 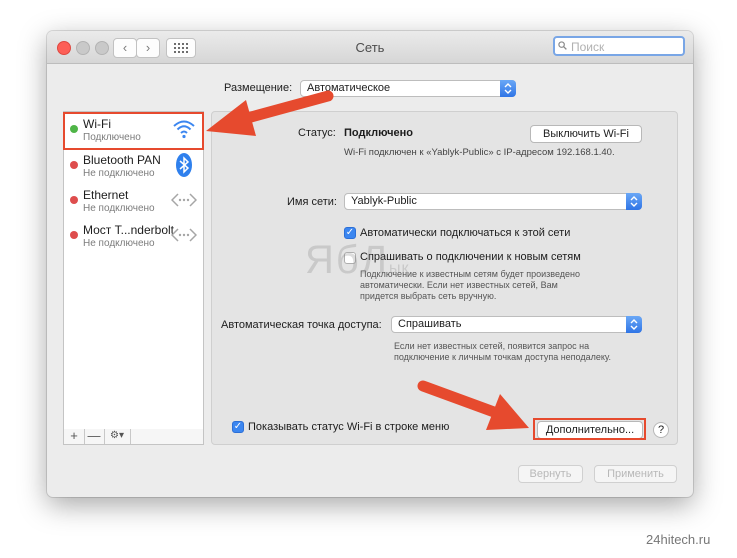 What do you see at coordinates (678, 539) in the screenshot?
I see `site-credit: 24hitech.ru` at bounding box center [678, 539].